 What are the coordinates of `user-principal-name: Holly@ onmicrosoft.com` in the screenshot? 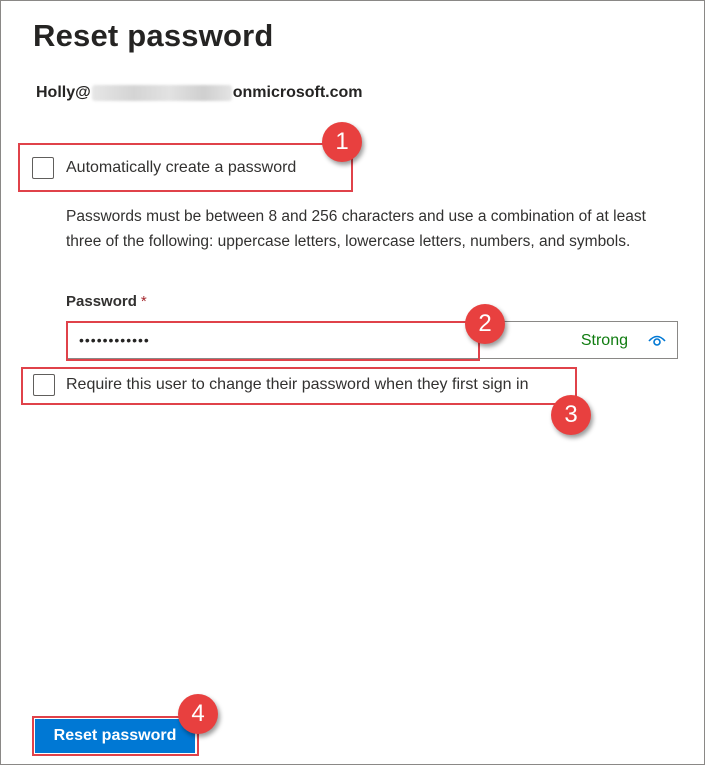 It's located at (199, 93).